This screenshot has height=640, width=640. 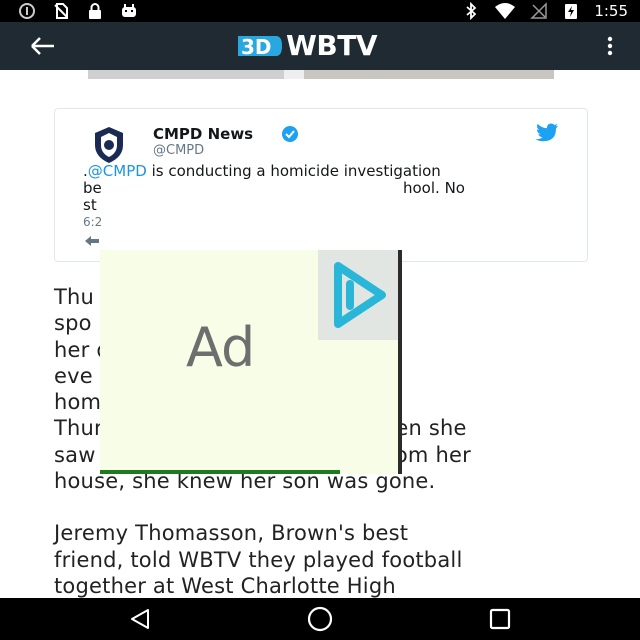 I want to click on system-nav-bar, so click(x=320, y=619).